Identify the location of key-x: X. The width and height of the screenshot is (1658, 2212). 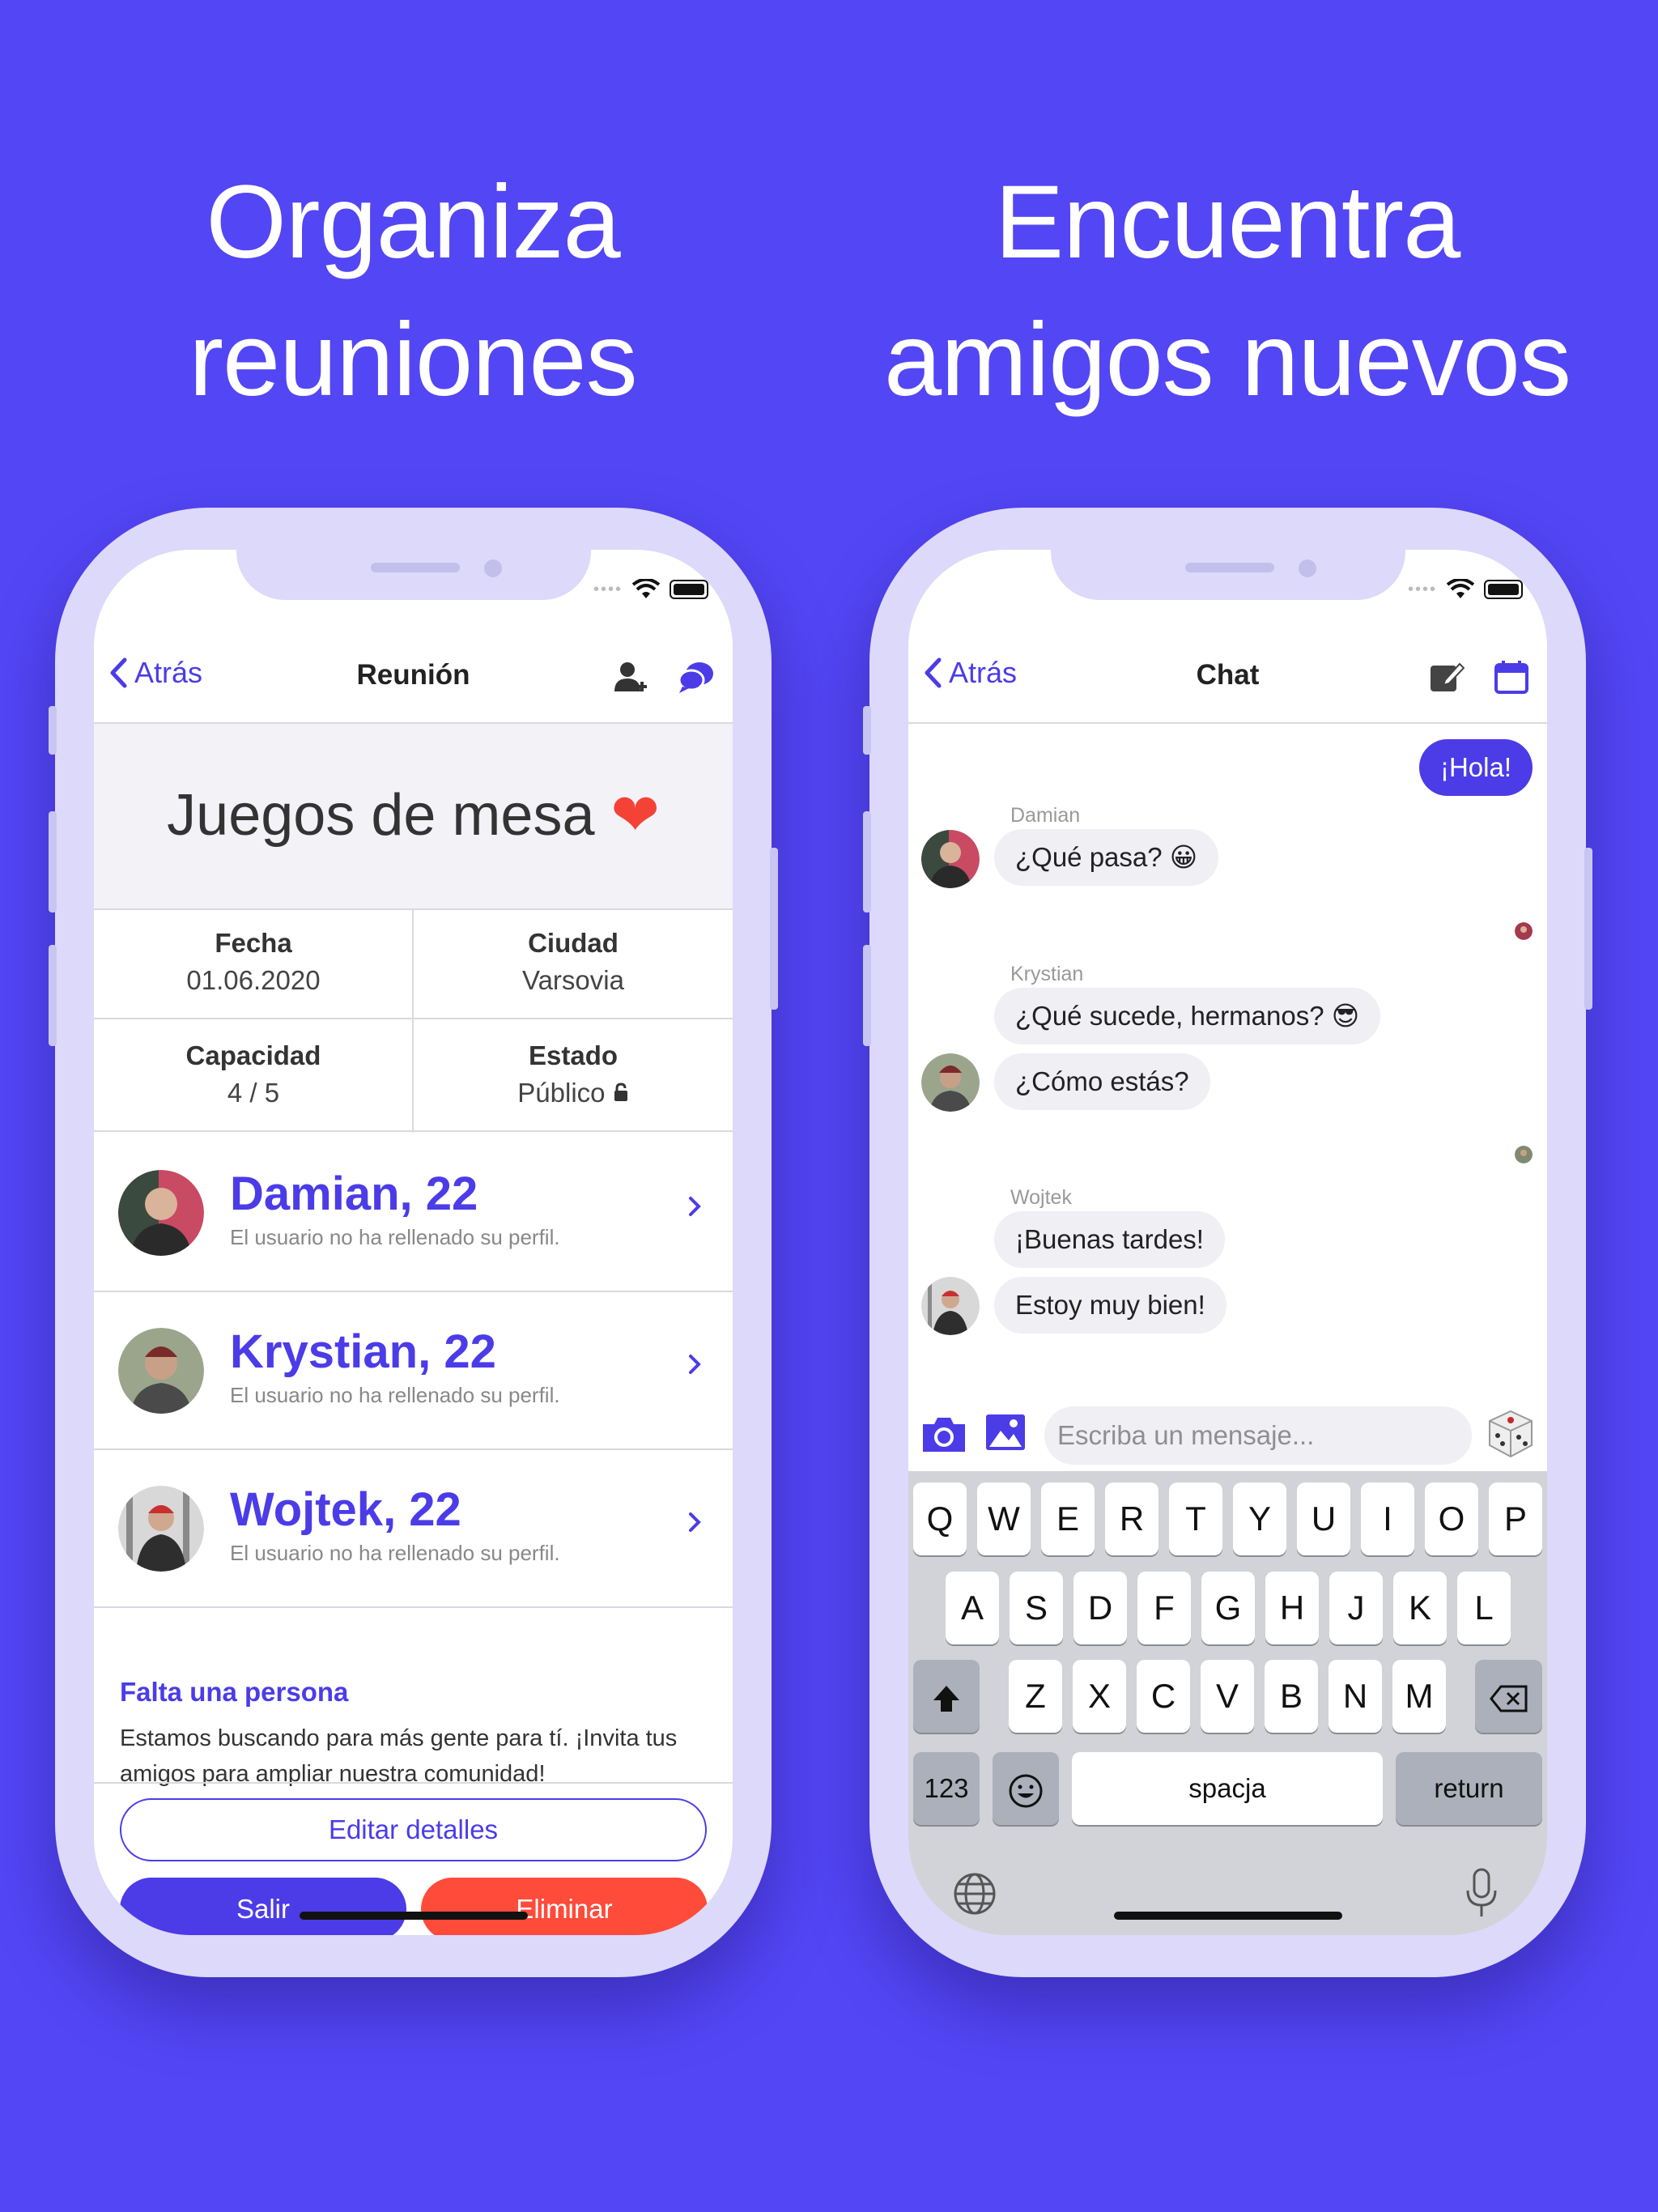
(1099, 1696).